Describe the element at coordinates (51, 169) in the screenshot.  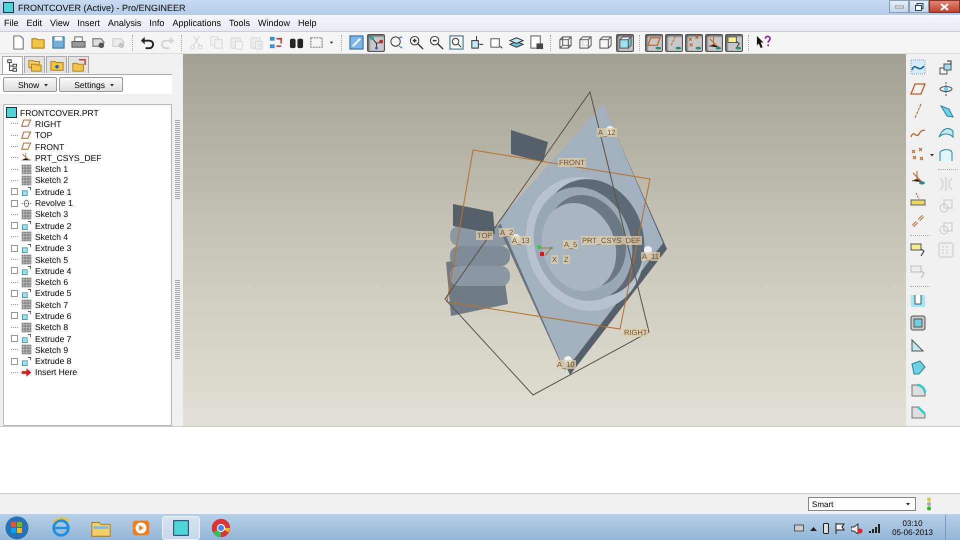
I see `tree-item: Sketch 1` at that location.